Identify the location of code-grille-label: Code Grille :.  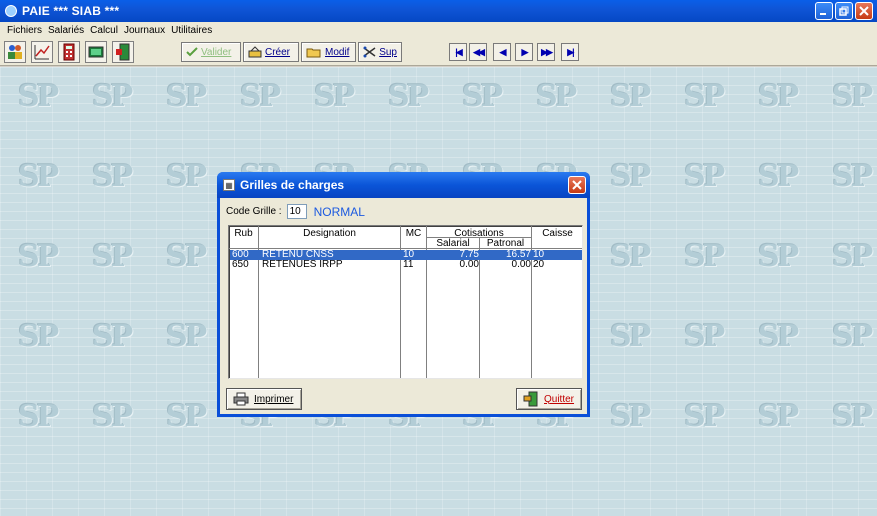
(254, 211).